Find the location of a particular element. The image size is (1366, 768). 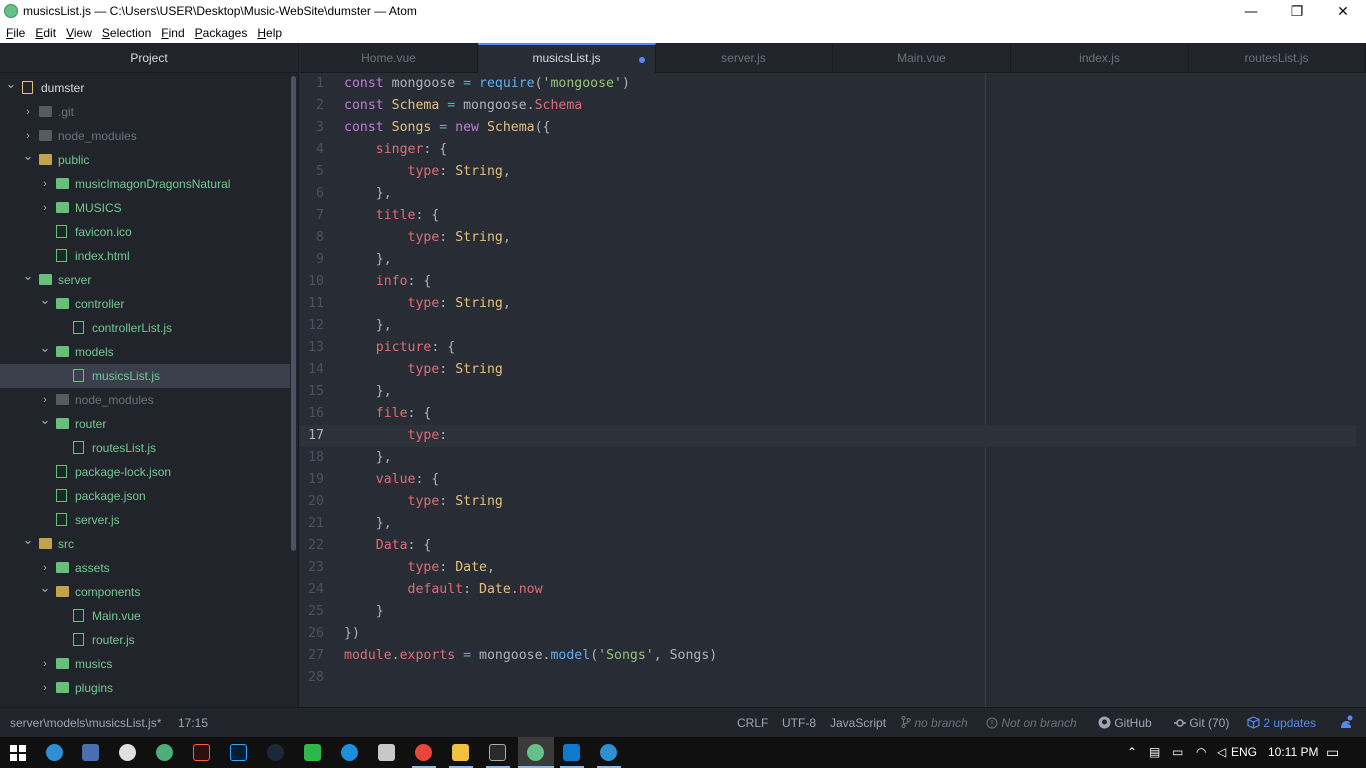

modified-dot-icon is located at coordinates (642, 60).